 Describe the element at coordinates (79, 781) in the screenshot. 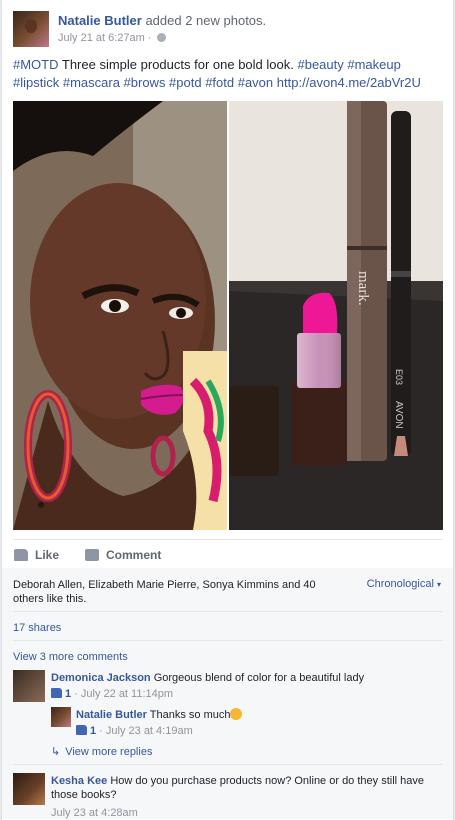

I see `commenter-name: Kesha Kee` at that location.